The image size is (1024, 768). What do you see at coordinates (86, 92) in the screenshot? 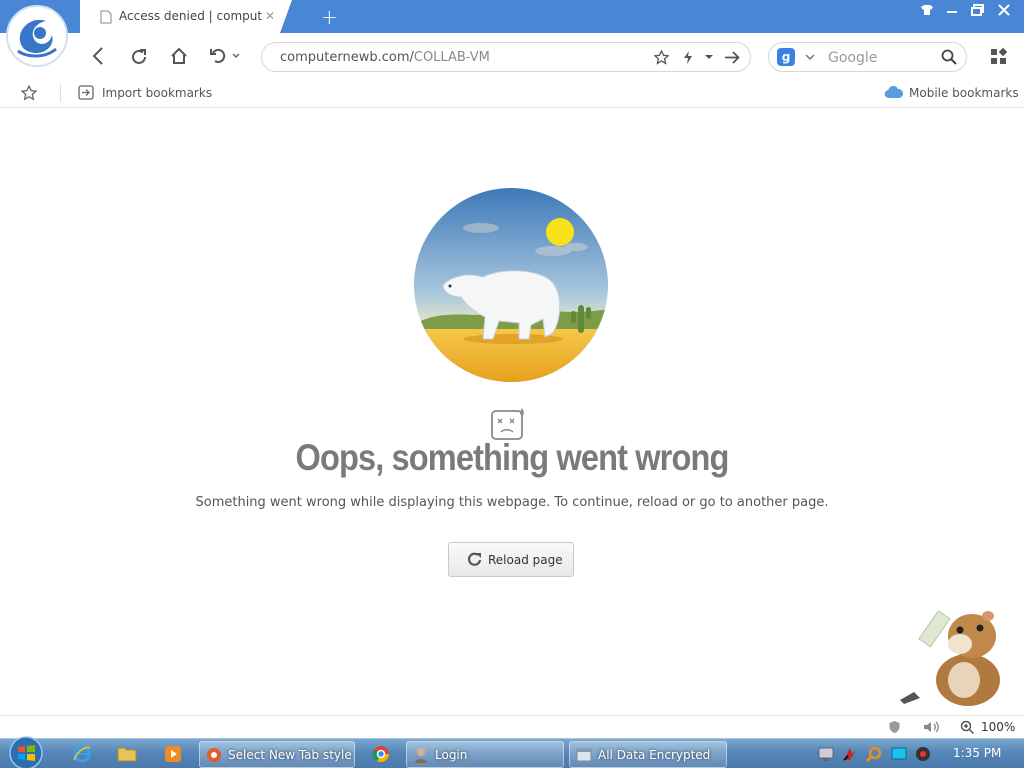
I see `import-icon` at bounding box center [86, 92].